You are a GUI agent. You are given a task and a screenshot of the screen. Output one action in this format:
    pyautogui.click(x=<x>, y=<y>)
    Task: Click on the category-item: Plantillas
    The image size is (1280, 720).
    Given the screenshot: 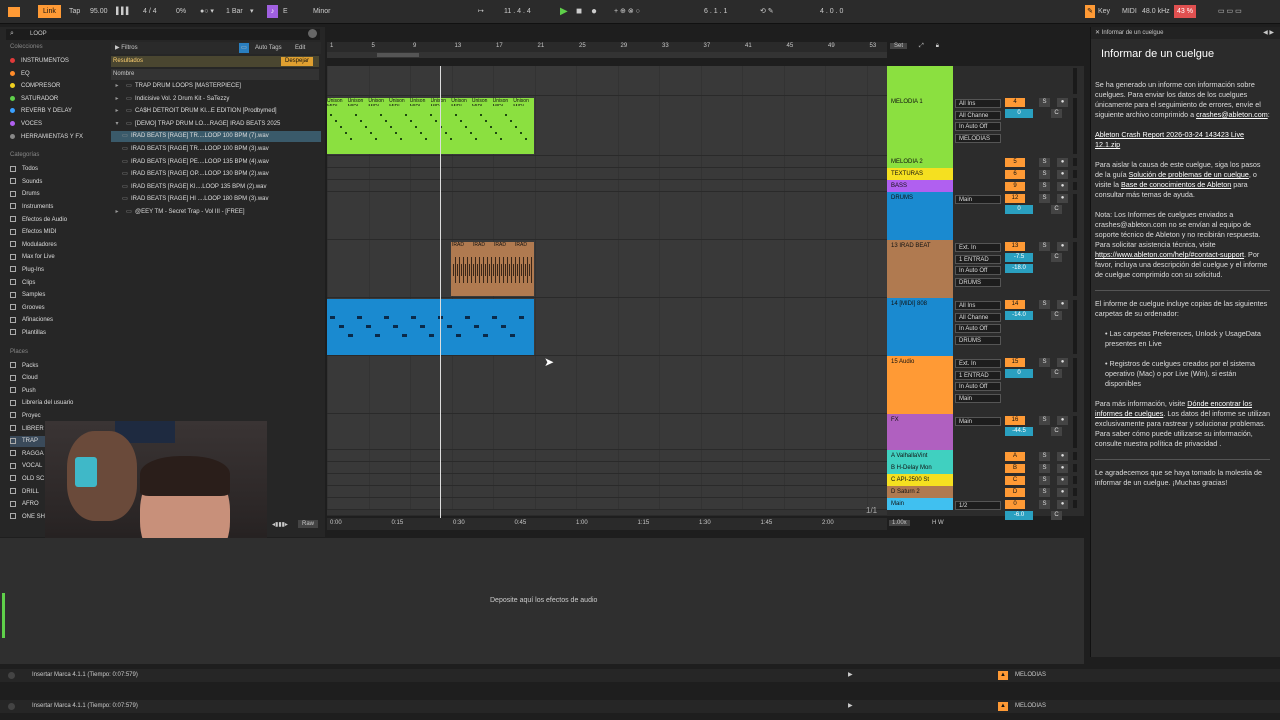 What is the action you would take?
    pyautogui.click(x=28, y=333)
    